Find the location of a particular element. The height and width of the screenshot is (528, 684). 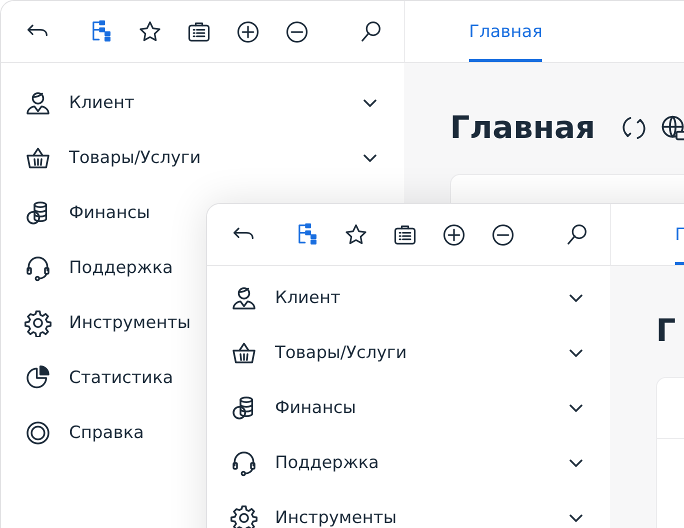

page-title: Г is located at coordinates (666, 331).